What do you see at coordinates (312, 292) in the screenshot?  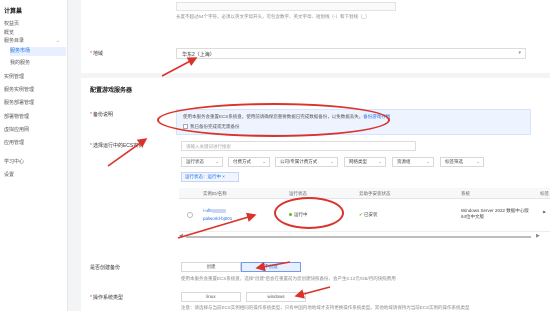 I see `annotation-arrow-os` at bounding box center [312, 292].